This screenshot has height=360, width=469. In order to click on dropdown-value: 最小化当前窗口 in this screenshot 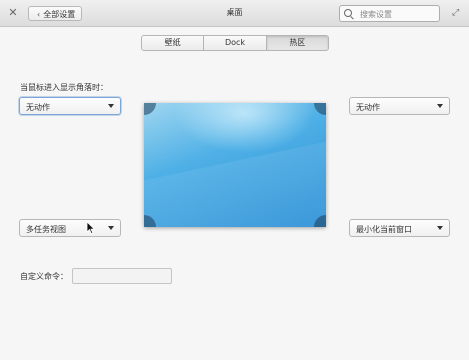, I will do `click(384, 229)`.